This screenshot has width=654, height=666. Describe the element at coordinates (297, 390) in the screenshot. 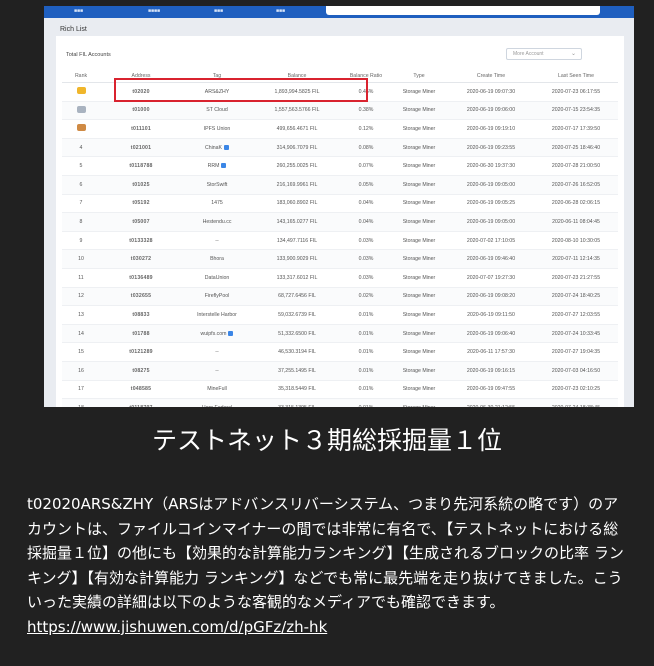

I see `cell-balance: 35,318.5449 FIL` at that location.